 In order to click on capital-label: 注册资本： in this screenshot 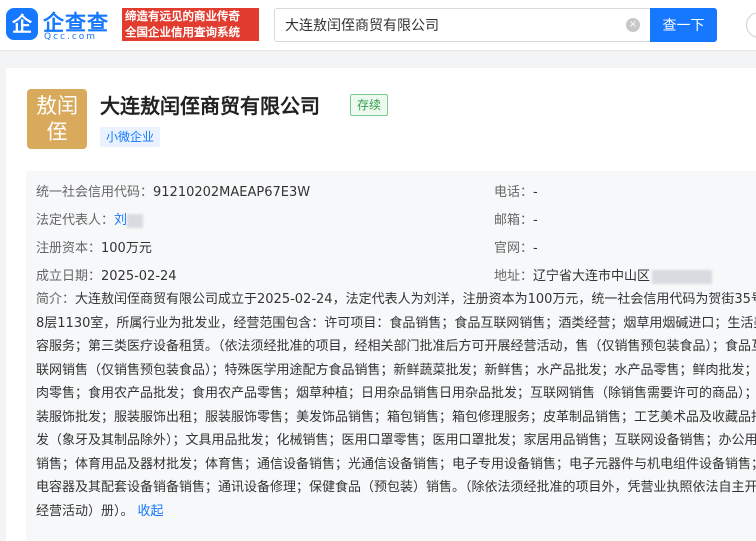, I will do `click(69, 248)`.